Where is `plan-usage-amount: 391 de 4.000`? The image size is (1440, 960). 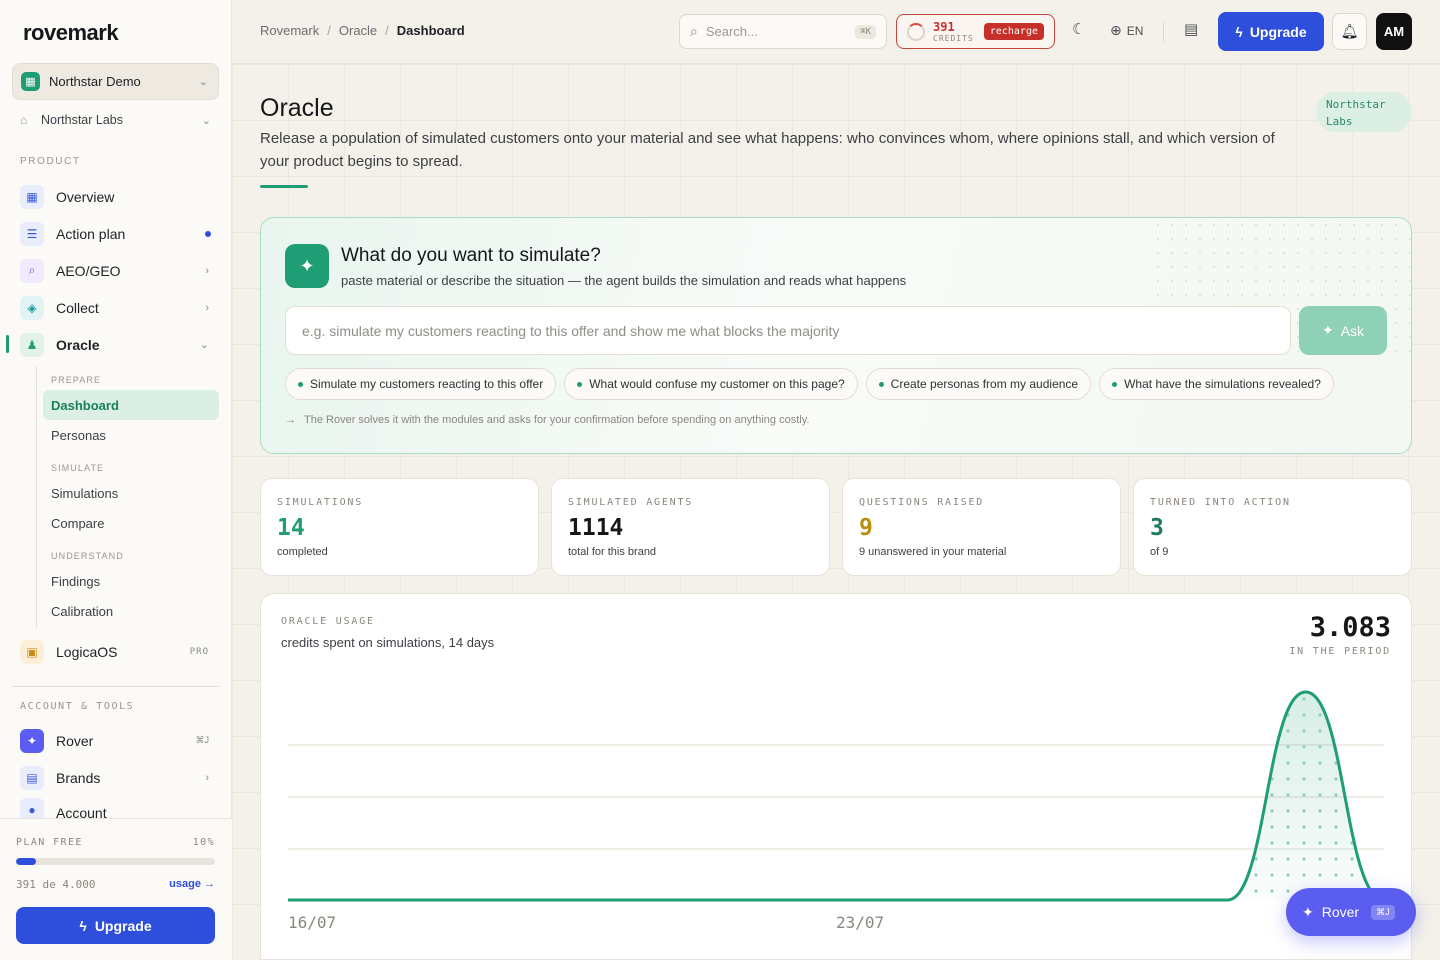
plan-usage-amount: 391 de 4.000 is located at coordinates (56, 884).